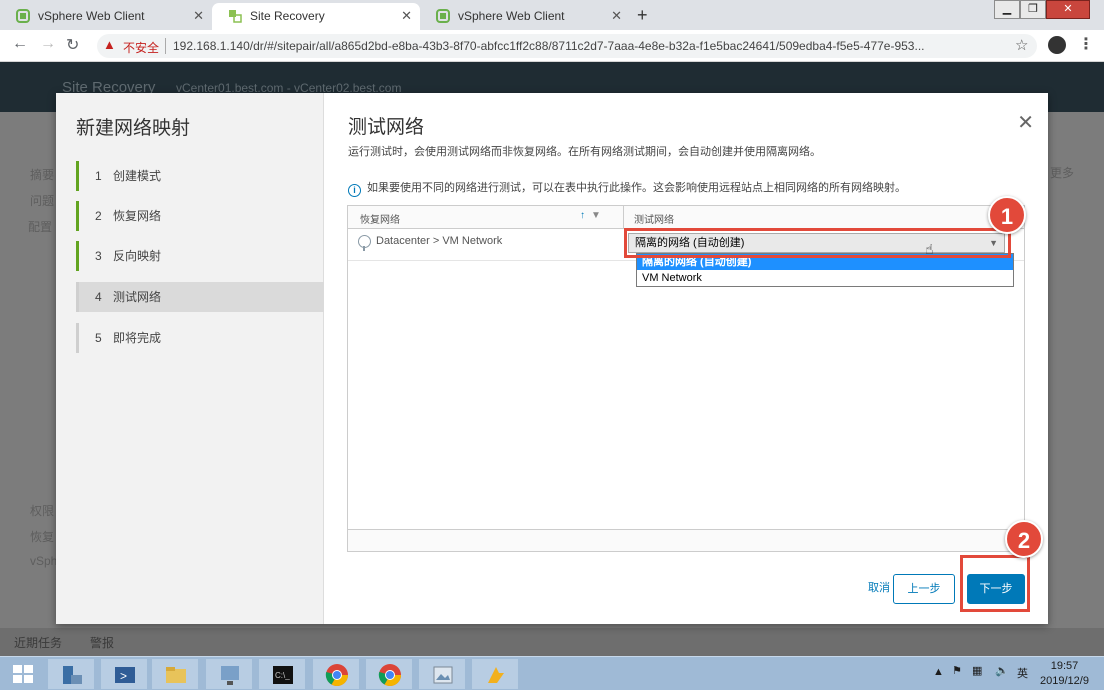 This screenshot has height=690, width=1104. I want to click on taskbar-app: C:\_, so click(282, 674).